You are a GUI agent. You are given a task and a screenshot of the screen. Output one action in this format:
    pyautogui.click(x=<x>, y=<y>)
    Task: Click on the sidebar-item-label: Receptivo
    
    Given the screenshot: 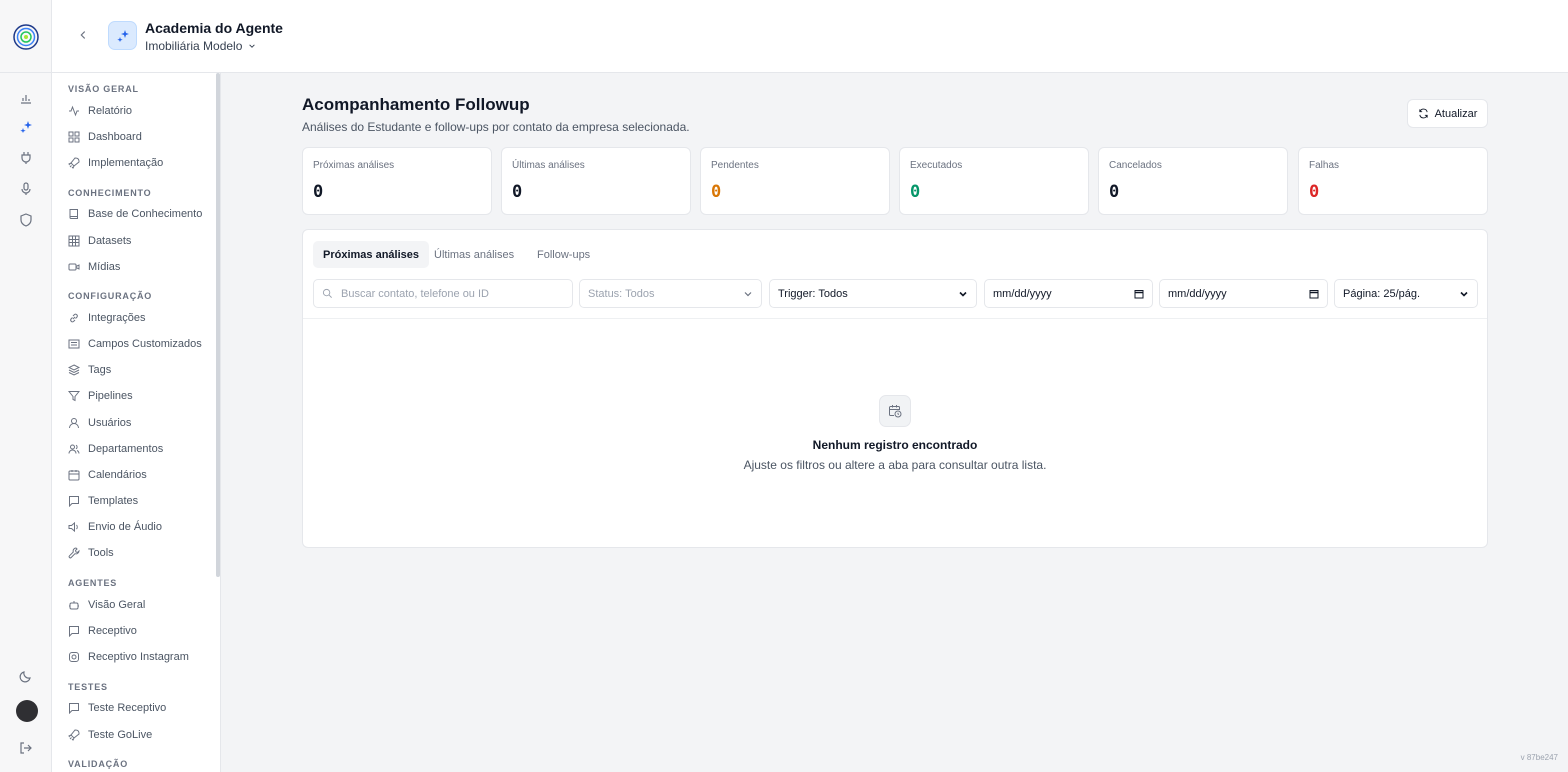 What is the action you would take?
    pyautogui.click(x=112, y=631)
    